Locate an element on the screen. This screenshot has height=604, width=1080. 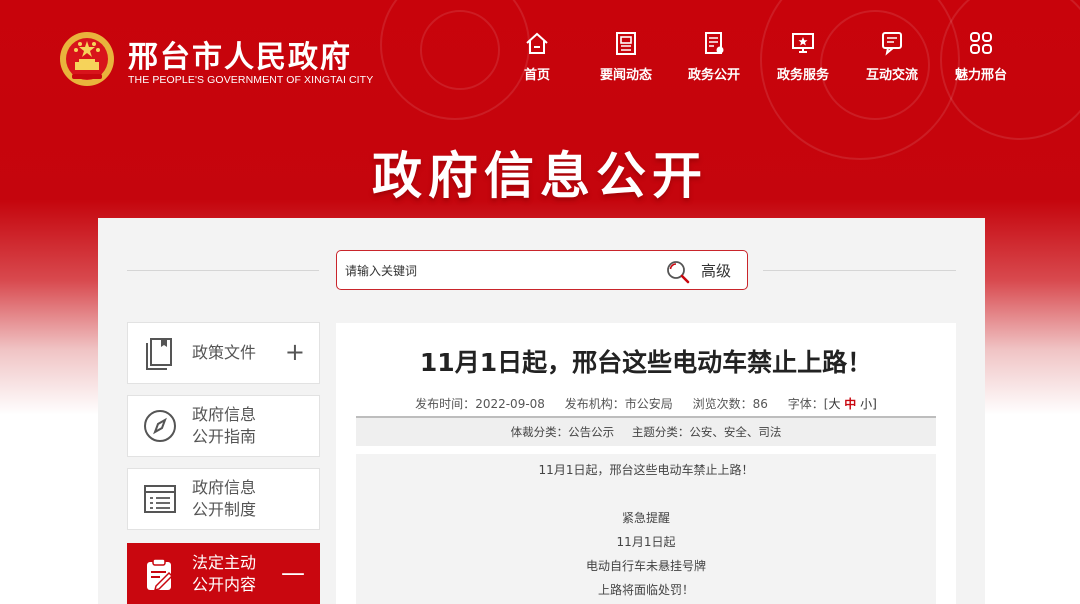
list-icon is located at coordinates (160, 499).